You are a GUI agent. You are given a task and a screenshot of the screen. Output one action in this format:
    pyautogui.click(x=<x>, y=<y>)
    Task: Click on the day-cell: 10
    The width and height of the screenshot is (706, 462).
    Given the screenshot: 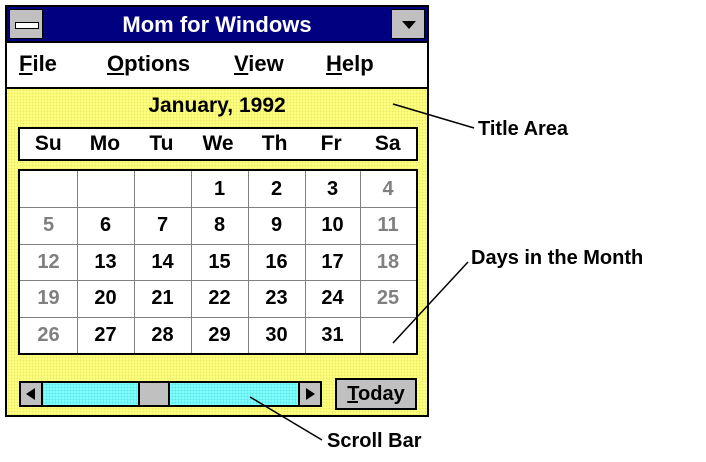 What is the action you would take?
    pyautogui.click(x=332, y=225)
    